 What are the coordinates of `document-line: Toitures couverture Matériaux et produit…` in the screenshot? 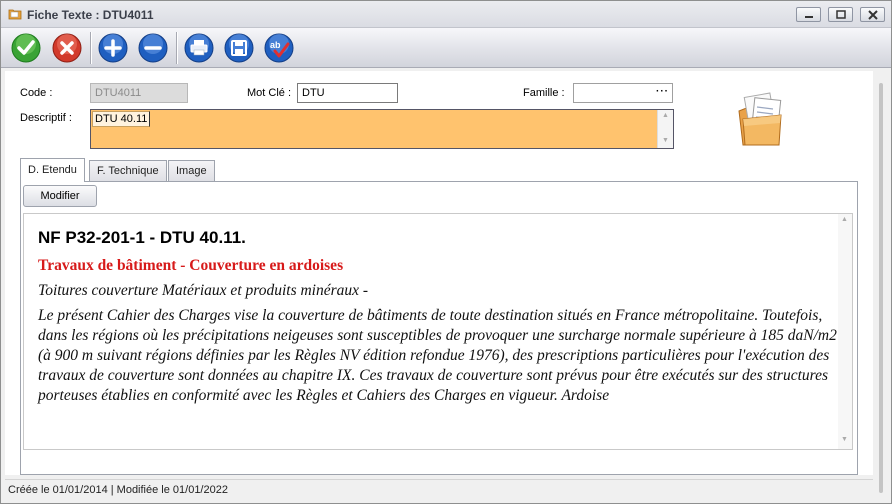 It's located at (203, 290).